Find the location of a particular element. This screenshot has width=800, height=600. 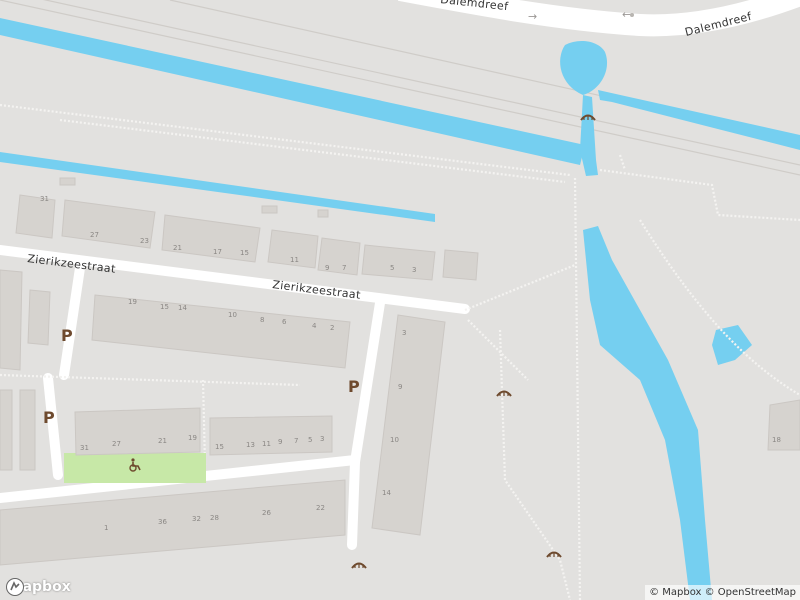

svg-text: 18 is located at coordinates (776, 440).